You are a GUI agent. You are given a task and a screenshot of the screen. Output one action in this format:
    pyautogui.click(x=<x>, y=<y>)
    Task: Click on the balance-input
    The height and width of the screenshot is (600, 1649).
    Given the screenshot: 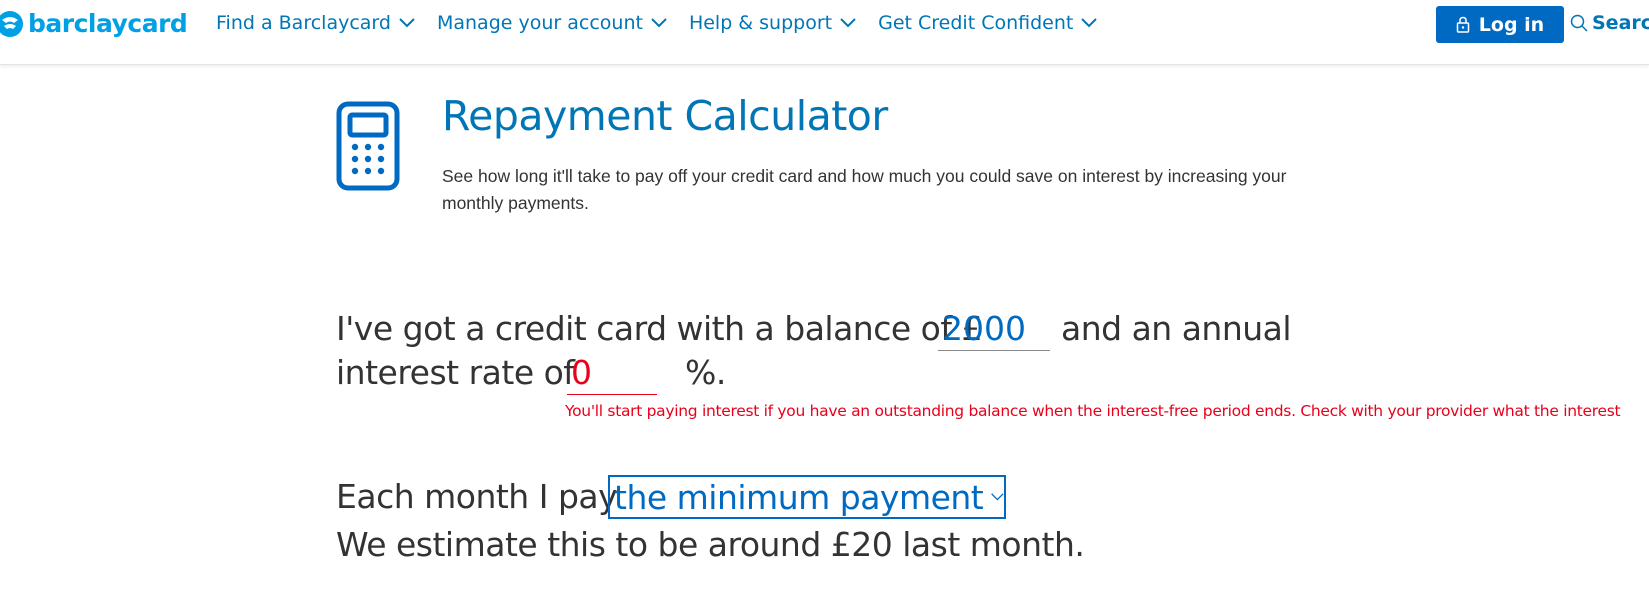 What is the action you would take?
    pyautogui.click(x=994, y=329)
    